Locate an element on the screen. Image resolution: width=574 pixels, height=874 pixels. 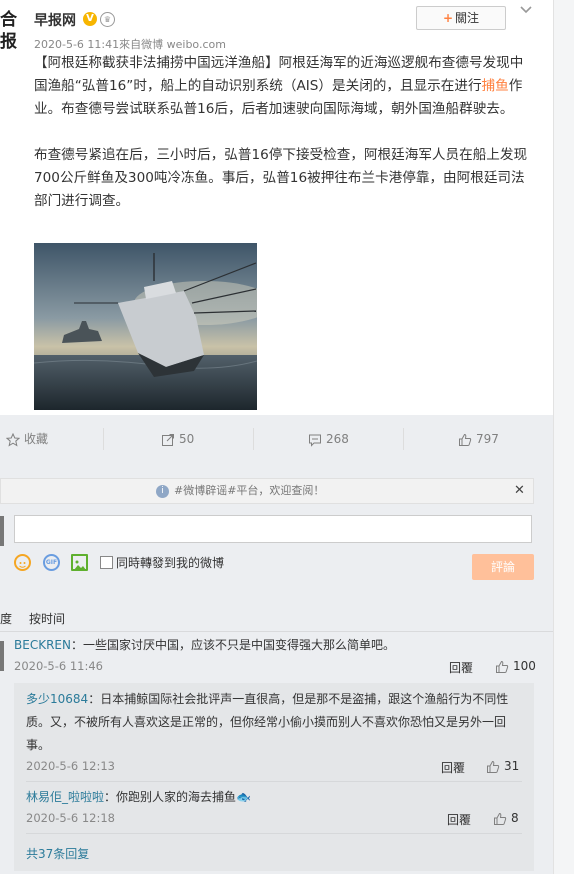
post-text-highlight: 捕鱼 is located at coordinates (495, 86).